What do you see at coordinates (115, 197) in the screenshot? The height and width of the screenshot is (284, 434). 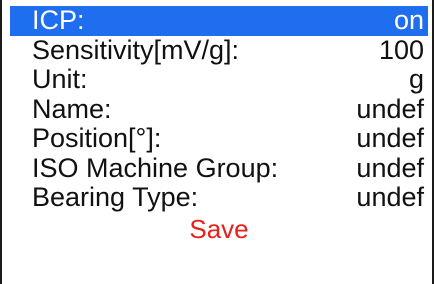 I see `setting-label: Bearing Type:` at bounding box center [115, 197].